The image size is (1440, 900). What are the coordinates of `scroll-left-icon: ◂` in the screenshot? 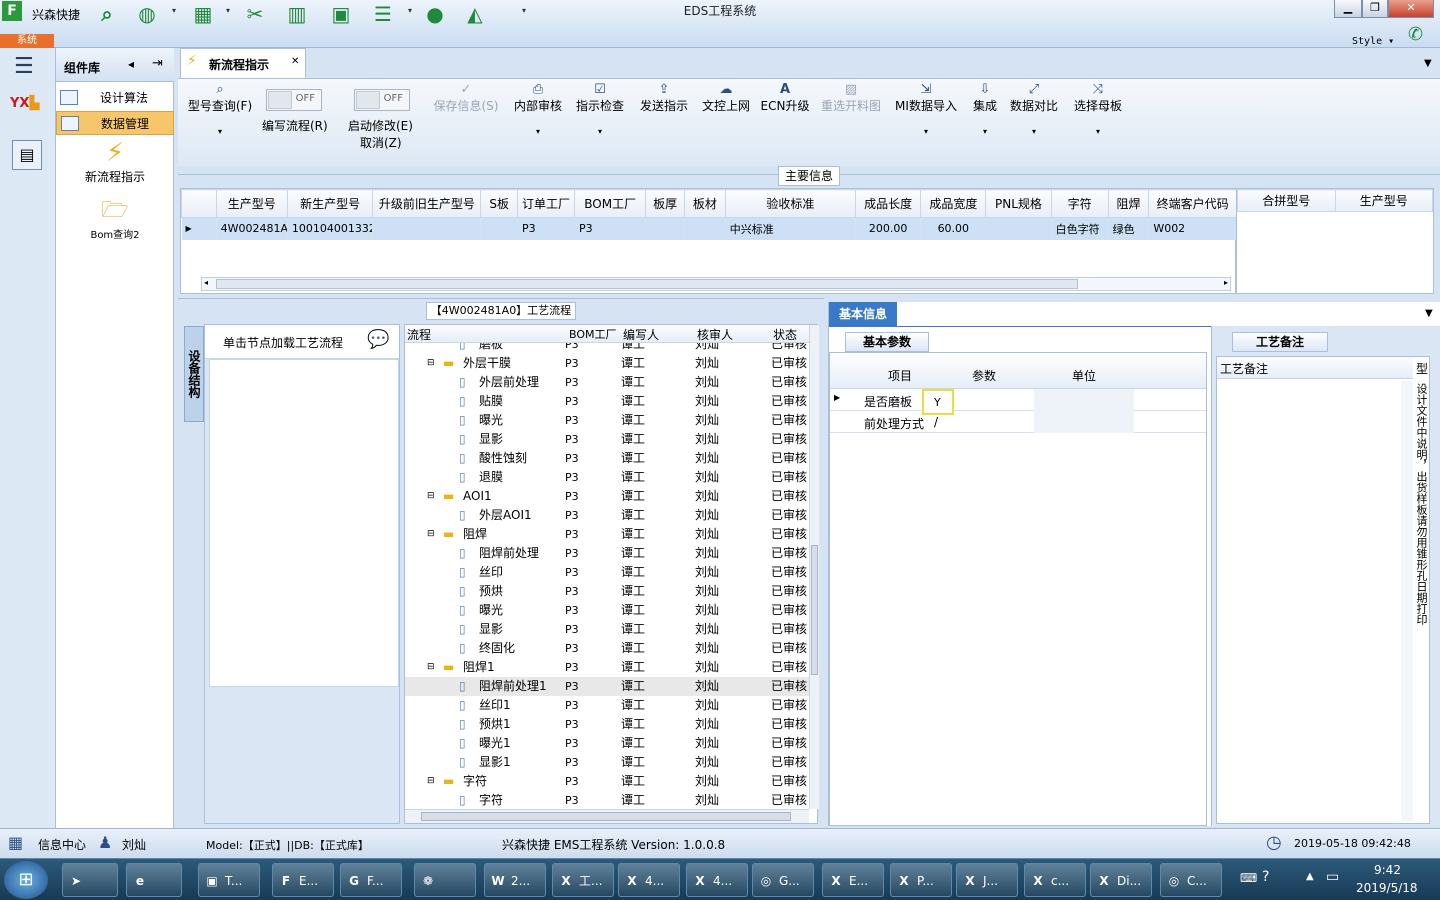 It's located at (206, 282).